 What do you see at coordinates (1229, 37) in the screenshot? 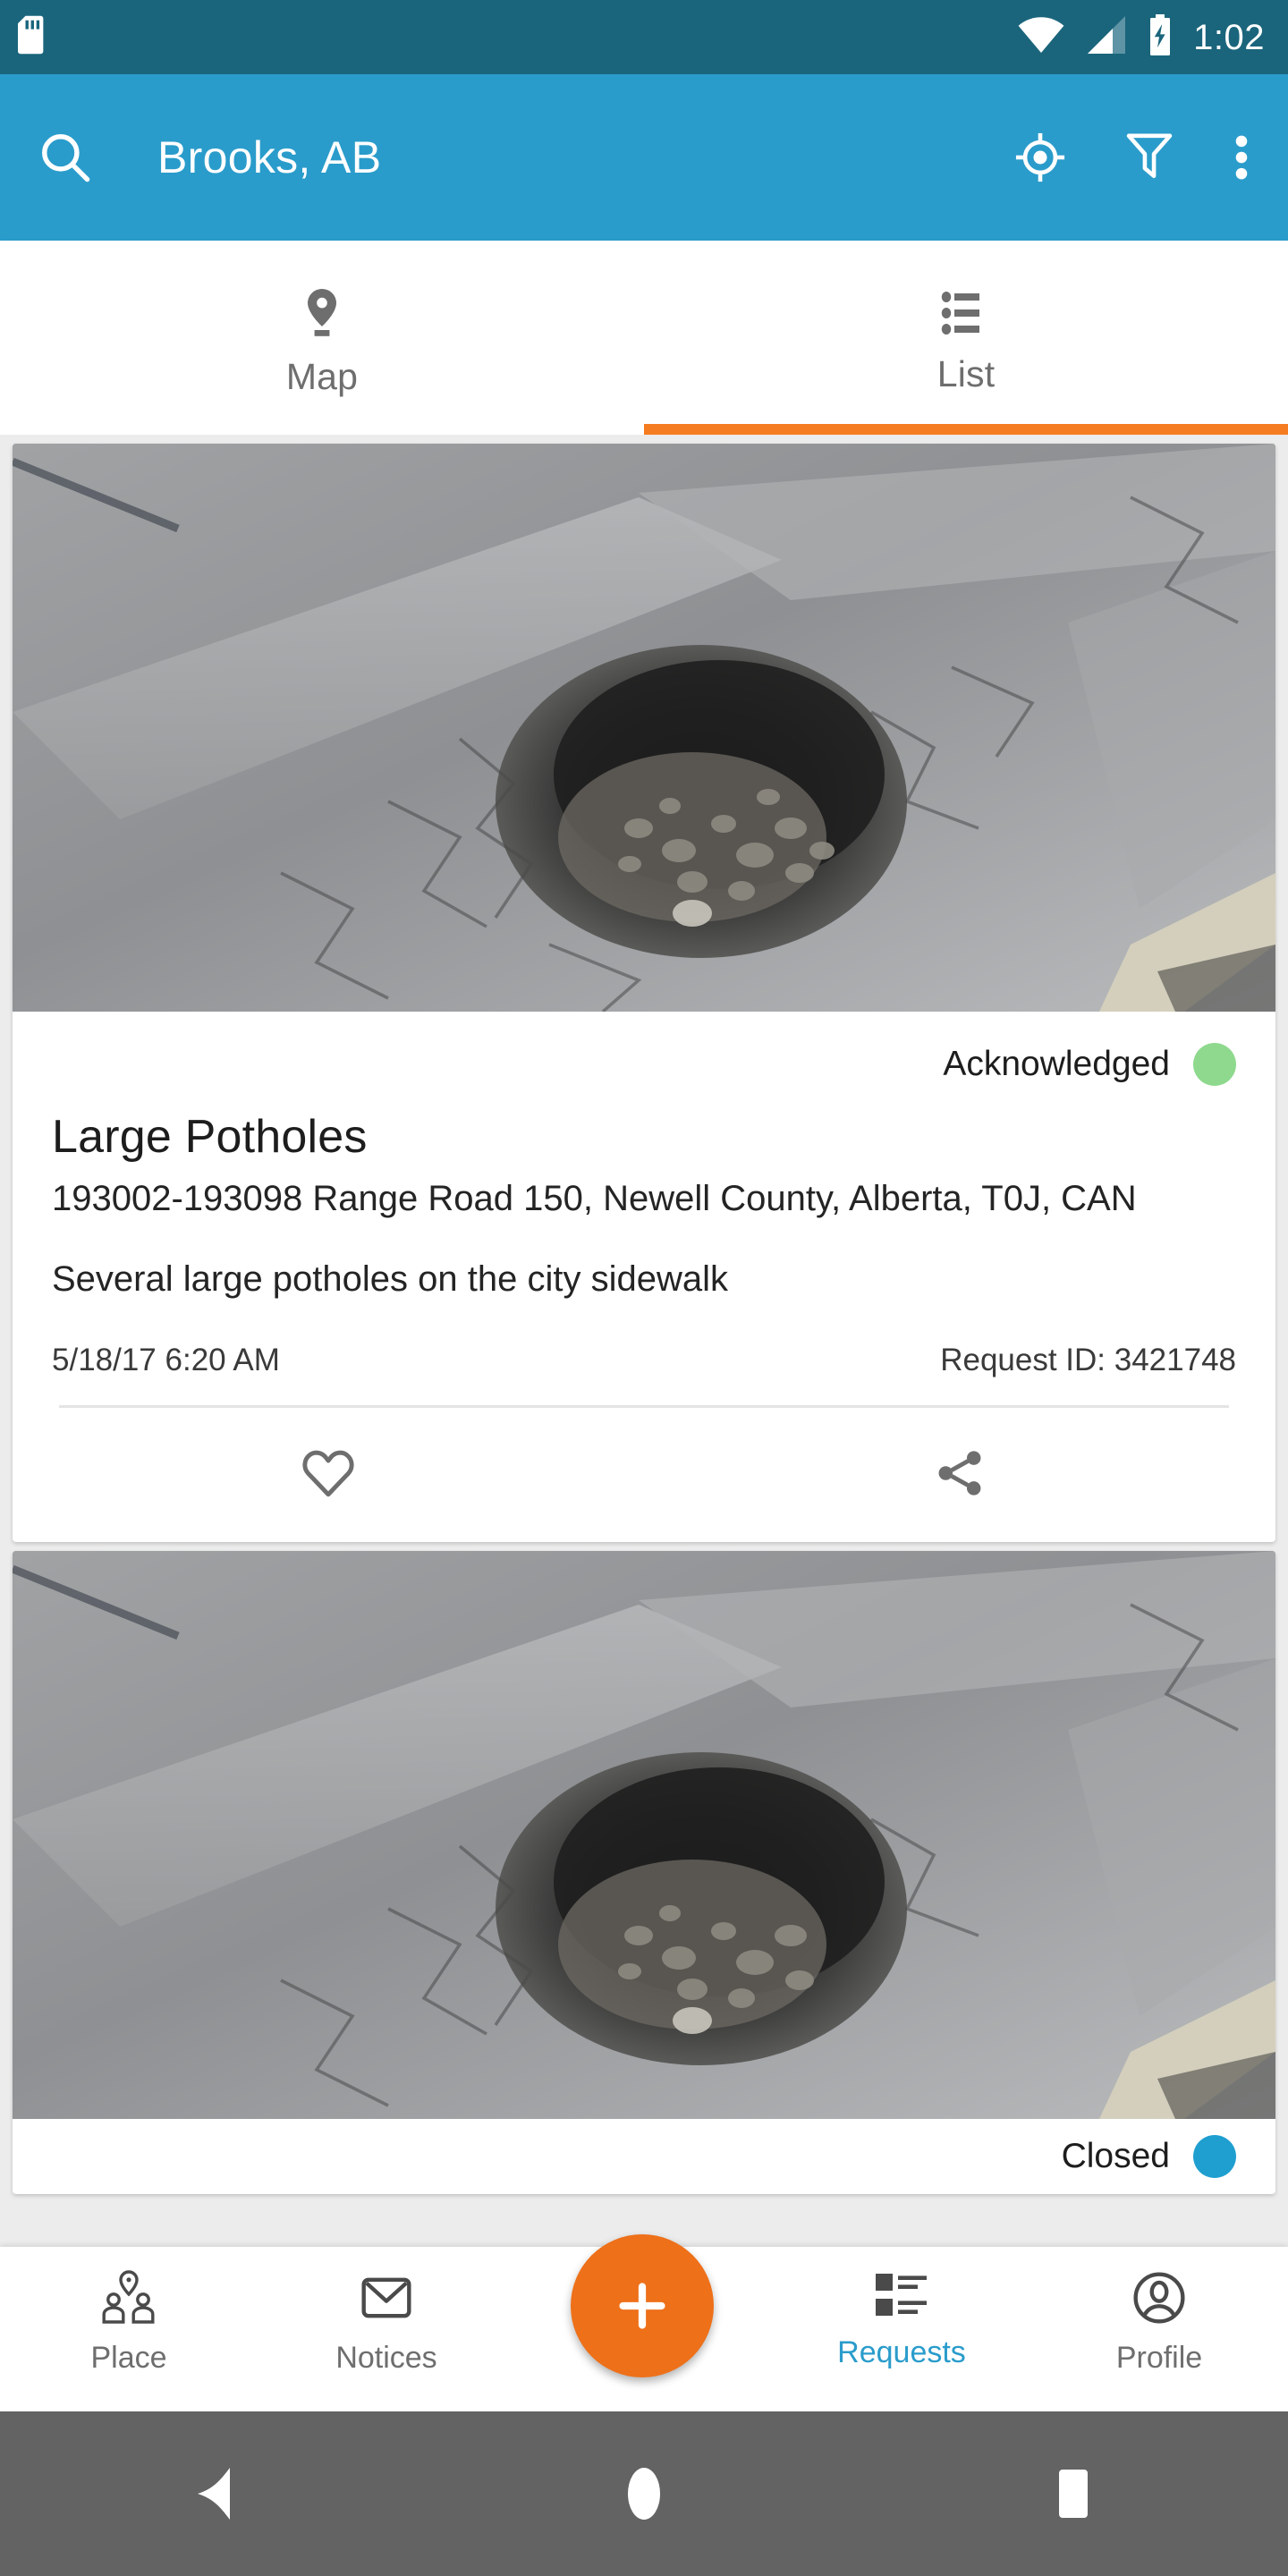
I see `status-bar-clock: 1:02` at bounding box center [1229, 37].